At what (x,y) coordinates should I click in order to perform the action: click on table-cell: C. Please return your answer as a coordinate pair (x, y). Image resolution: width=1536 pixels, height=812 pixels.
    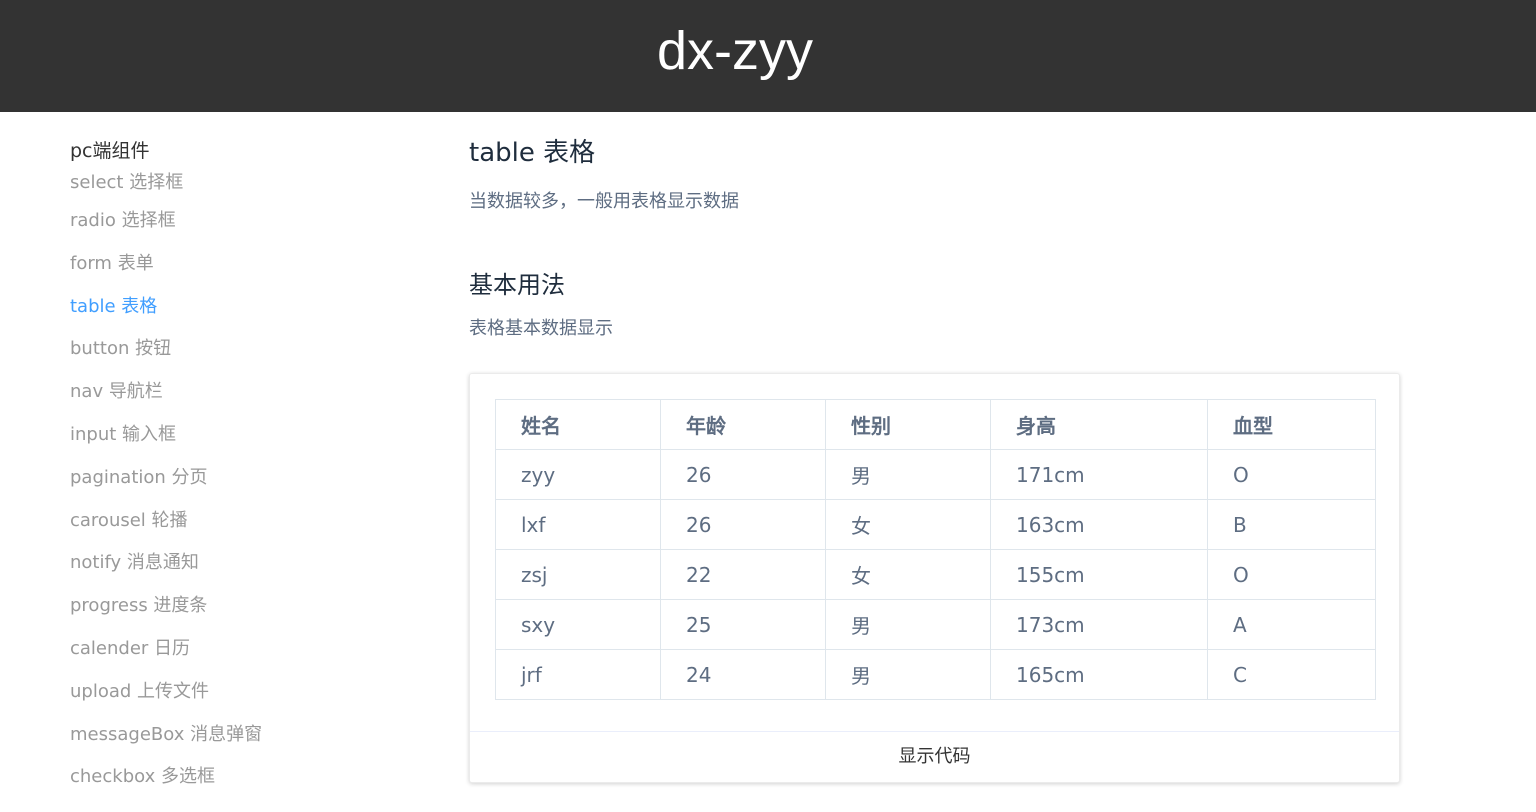
    Looking at the image, I should click on (1291, 674).